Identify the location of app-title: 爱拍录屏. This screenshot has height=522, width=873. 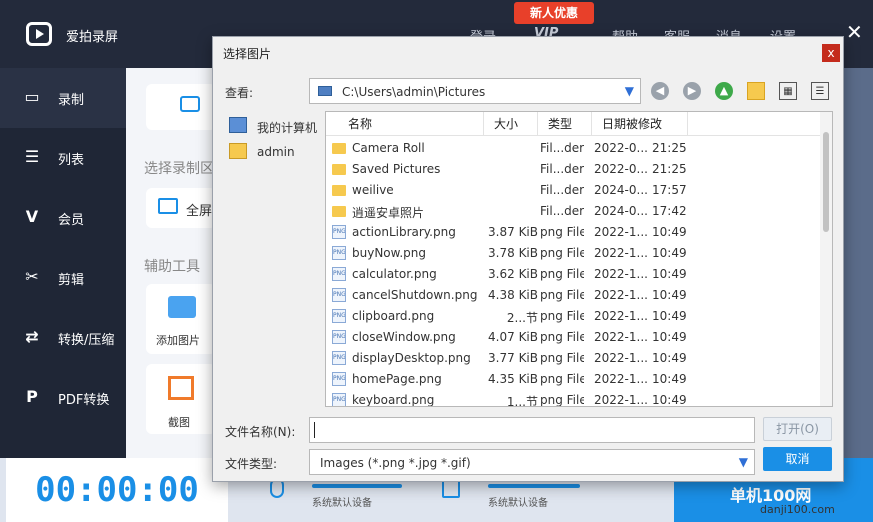
(92, 37).